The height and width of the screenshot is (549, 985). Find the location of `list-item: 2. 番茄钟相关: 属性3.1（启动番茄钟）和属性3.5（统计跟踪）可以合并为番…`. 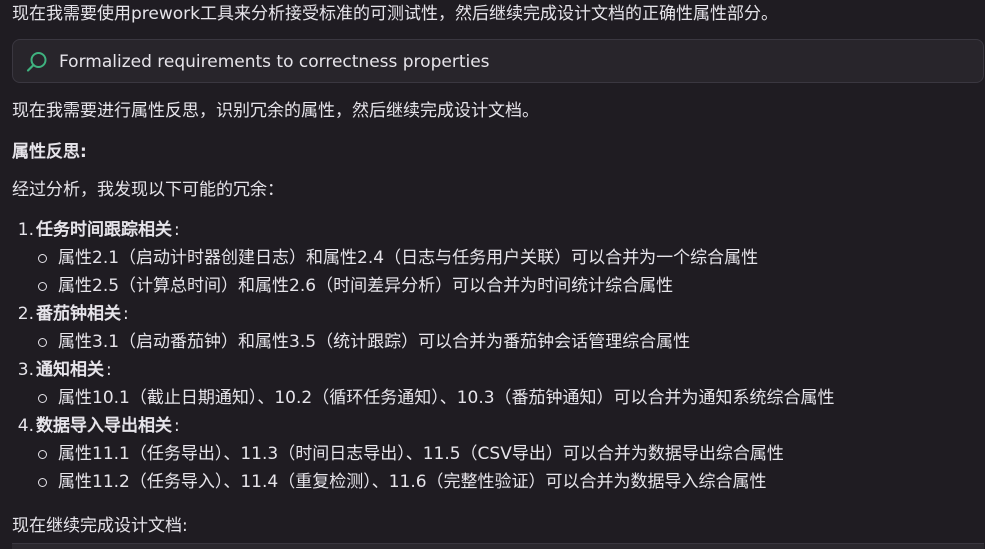

list-item: 2. 番茄钟相关: 属性3.1（启动番茄钟）和属性3.5（统计跟踪）可以合并为番… is located at coordinates (492, 328).